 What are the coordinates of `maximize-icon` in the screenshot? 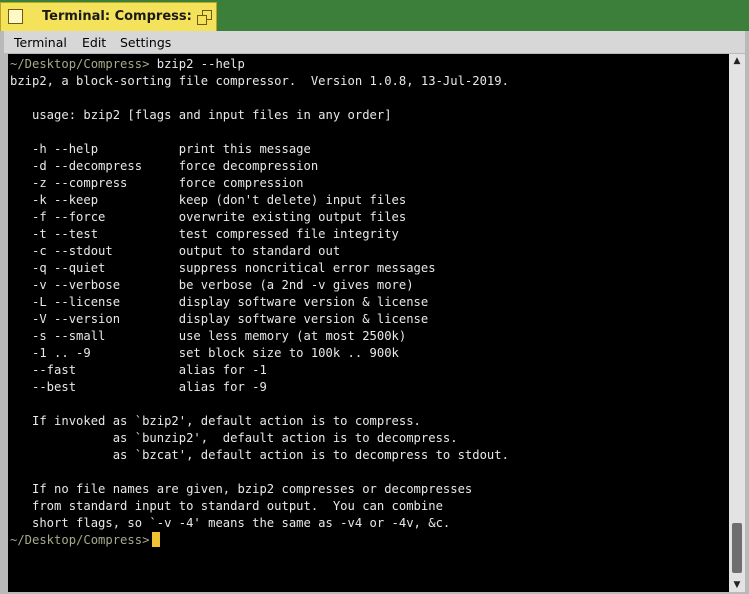 It's located at (204, 17).